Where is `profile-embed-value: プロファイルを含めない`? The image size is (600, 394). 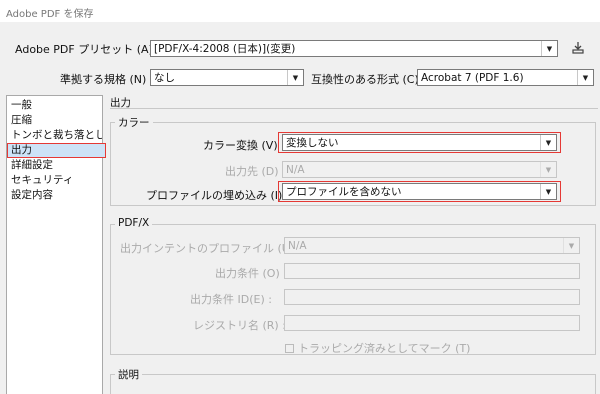
profile-embed-value: プロファイルを含めない is located at coordinates (344, 192).